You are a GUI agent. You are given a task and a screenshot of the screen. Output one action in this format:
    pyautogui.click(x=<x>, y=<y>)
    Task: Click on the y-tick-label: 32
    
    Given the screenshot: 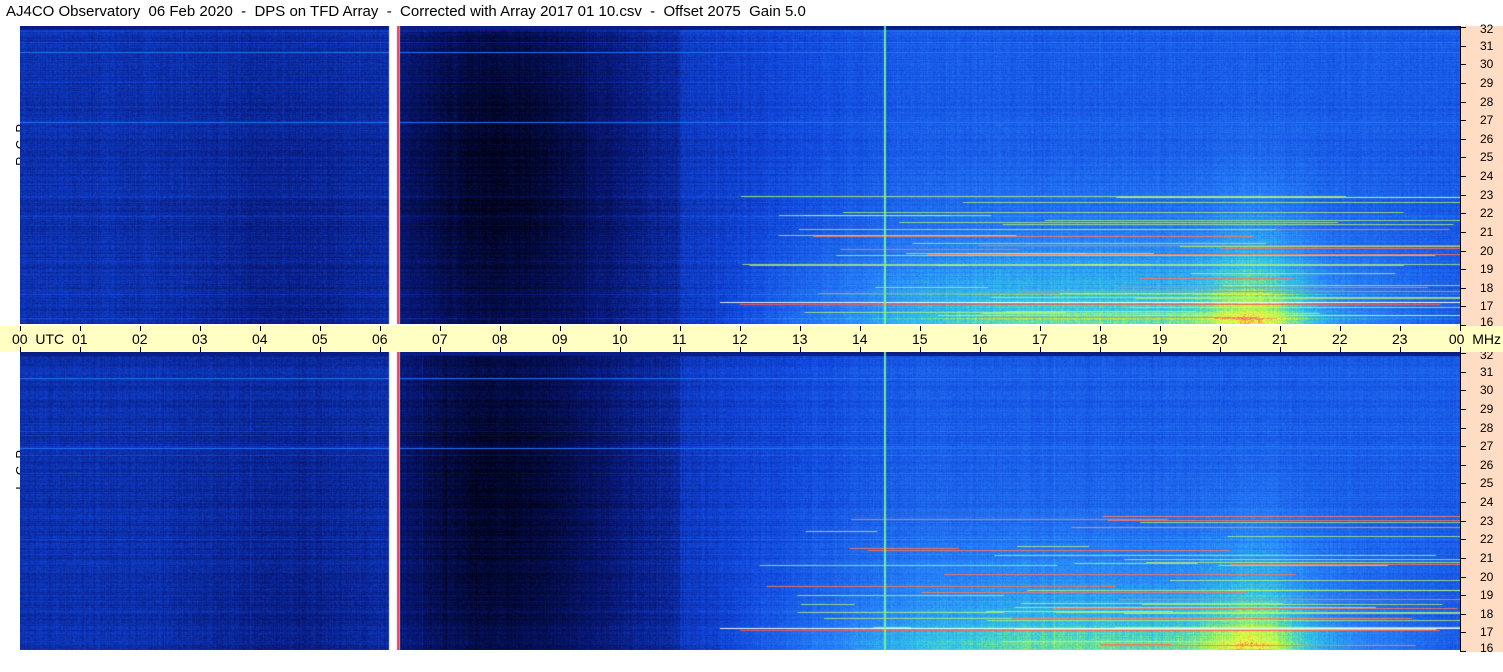 What is the action you would take?
    pyautogui.click(x=1487, y=29)
    